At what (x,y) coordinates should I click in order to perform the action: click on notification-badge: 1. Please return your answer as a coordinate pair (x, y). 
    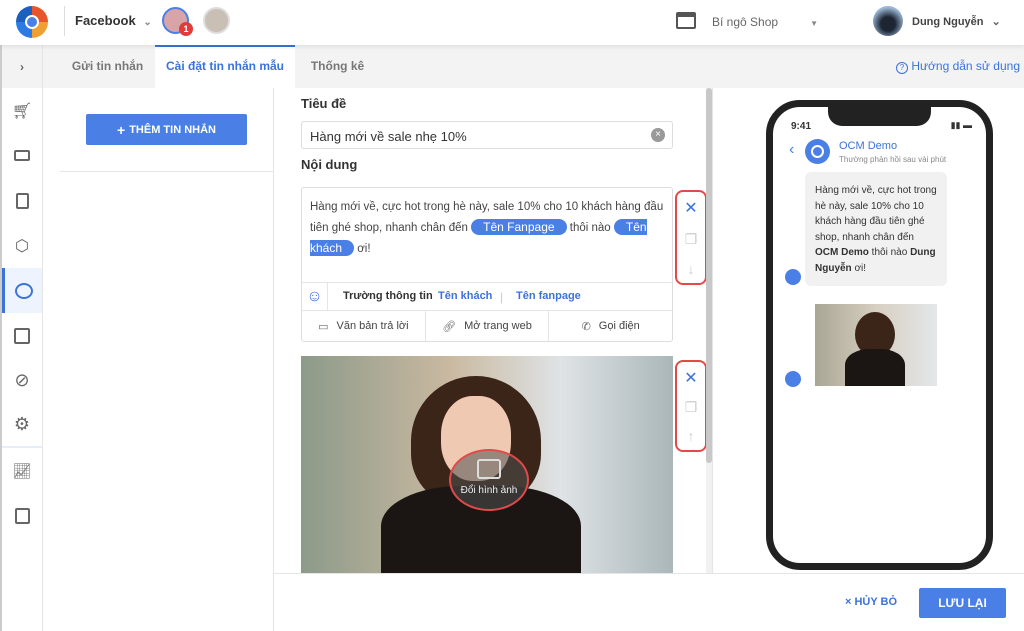
    Looking at the image, I should click on (186, 29).